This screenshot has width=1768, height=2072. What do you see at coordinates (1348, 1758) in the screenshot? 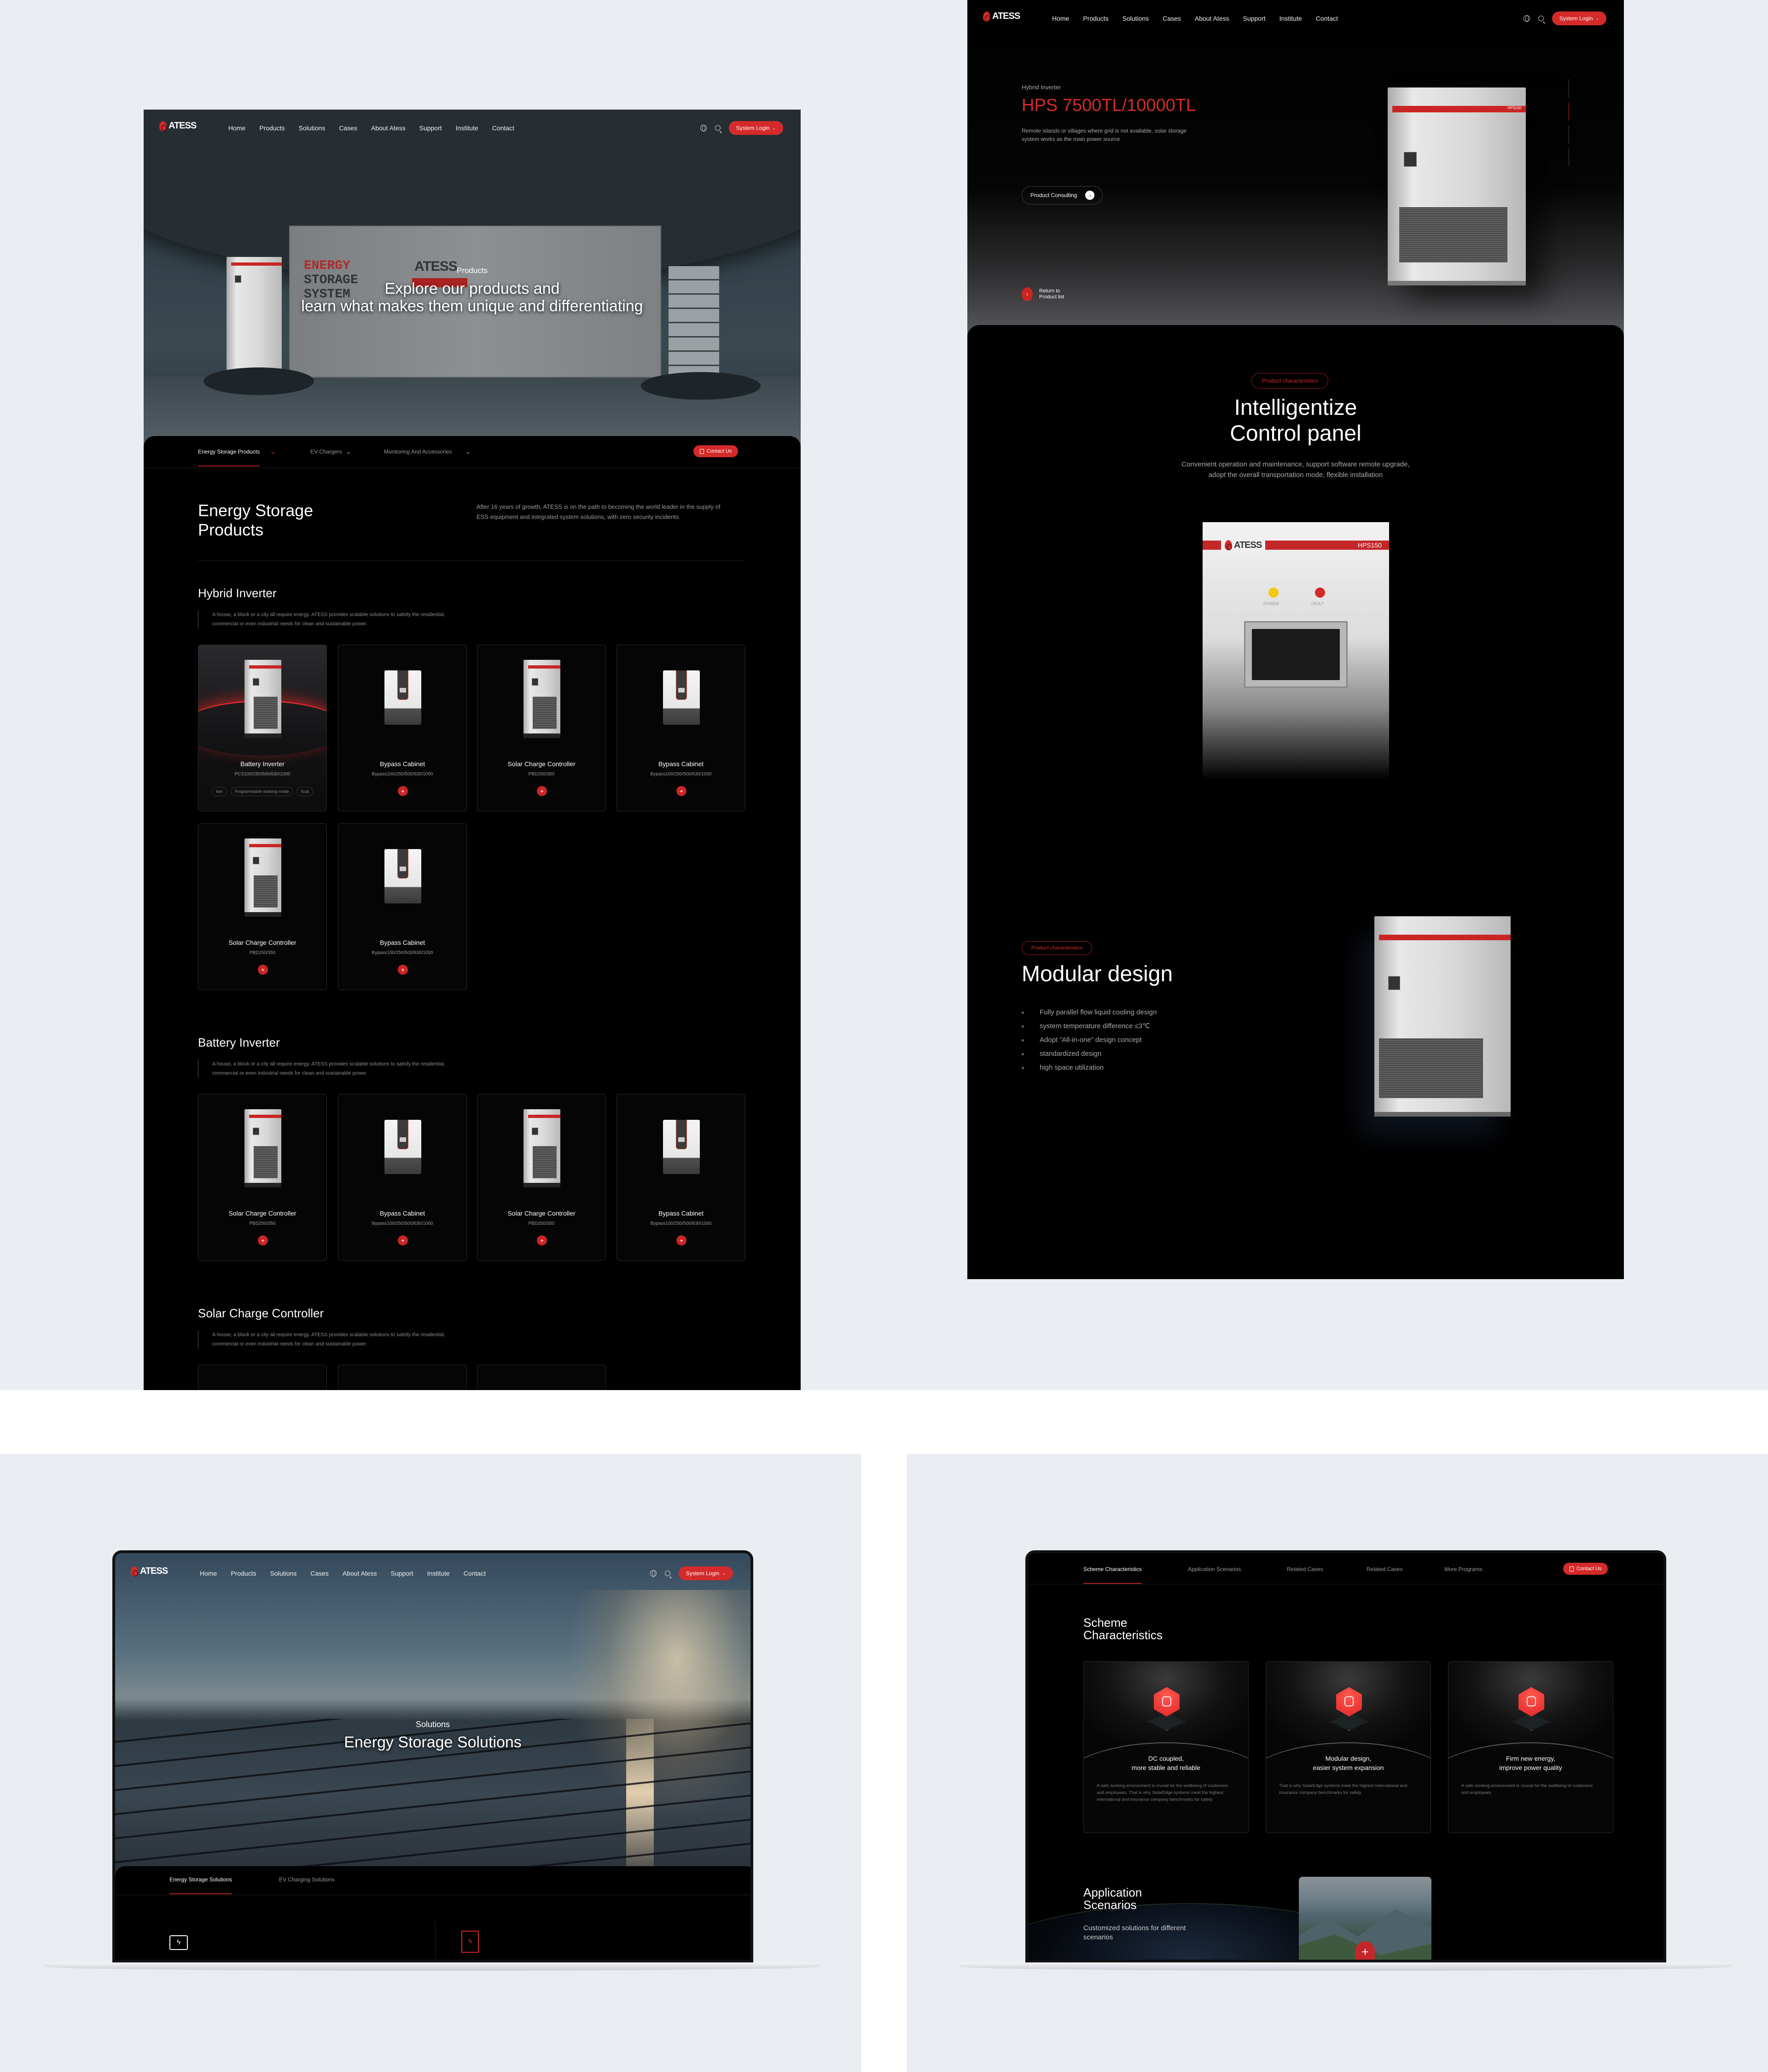
I see `card-title-line: Modular design,` at bounding box center [1348, 1758].